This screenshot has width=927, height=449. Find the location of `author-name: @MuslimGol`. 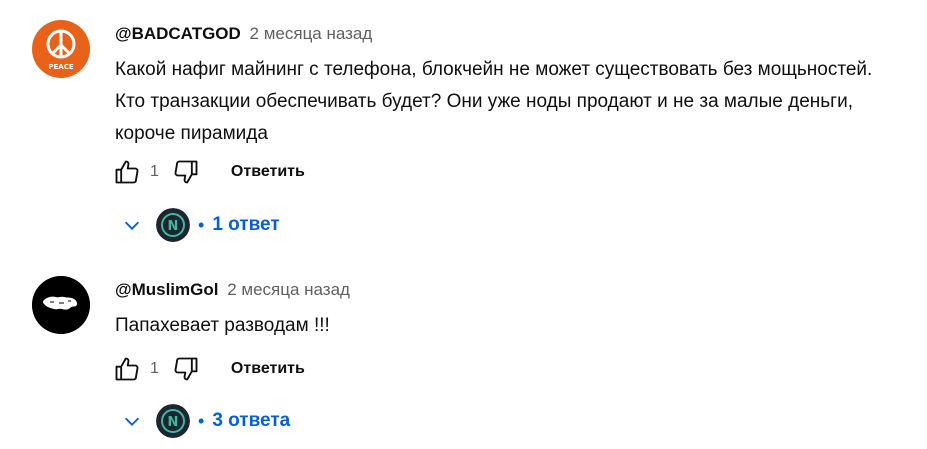

author-name: @MuslimGol is located at coordinates (166, 289).